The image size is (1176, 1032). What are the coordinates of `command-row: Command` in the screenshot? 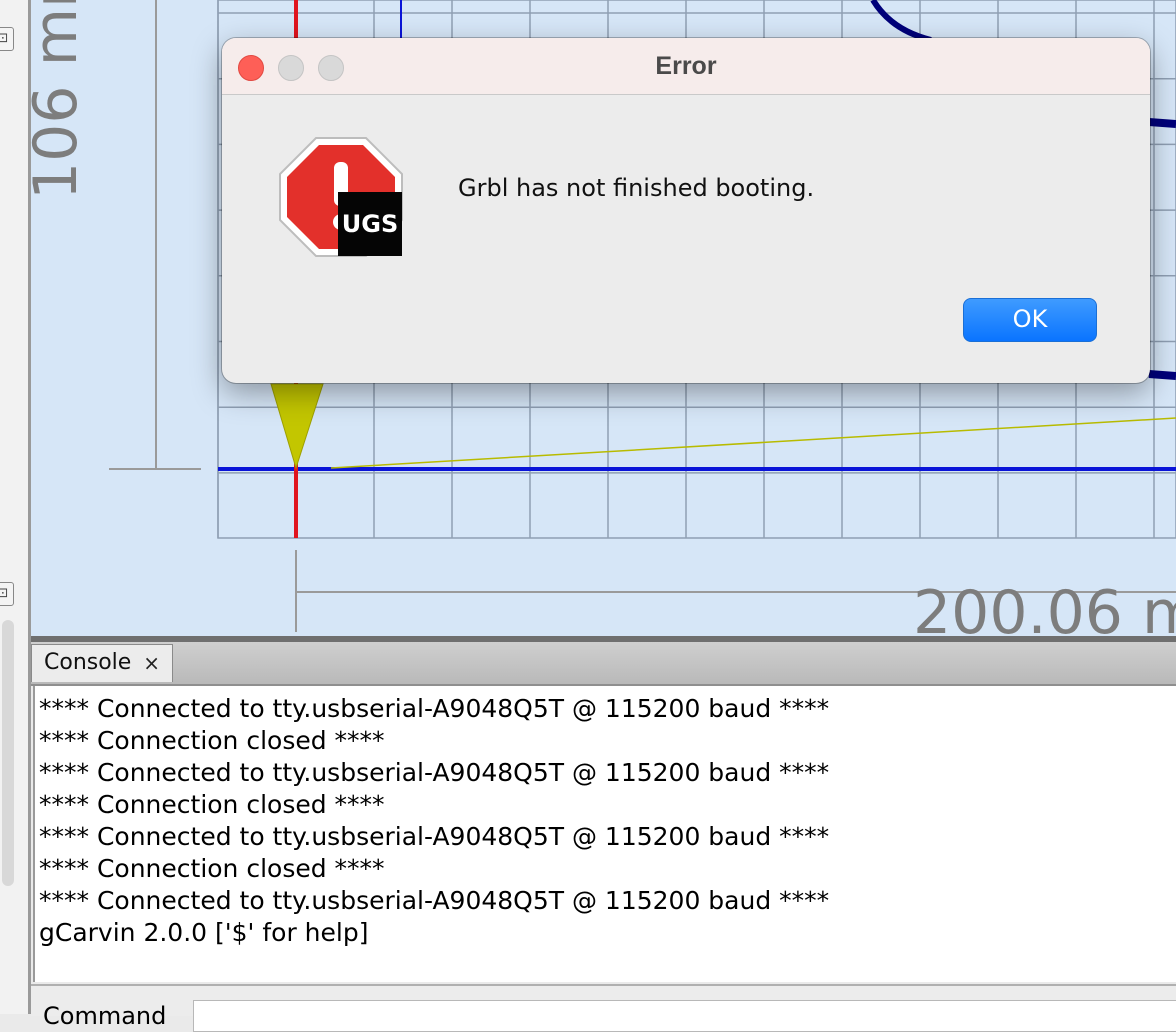 It's located at (603, 1008).